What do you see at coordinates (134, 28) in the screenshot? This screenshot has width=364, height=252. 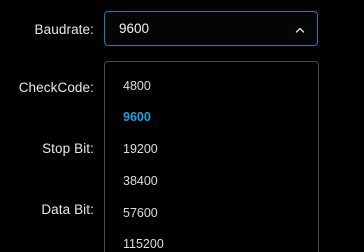 I see `baudrate-selected-value: 9600` at bounding box center [134, 28].